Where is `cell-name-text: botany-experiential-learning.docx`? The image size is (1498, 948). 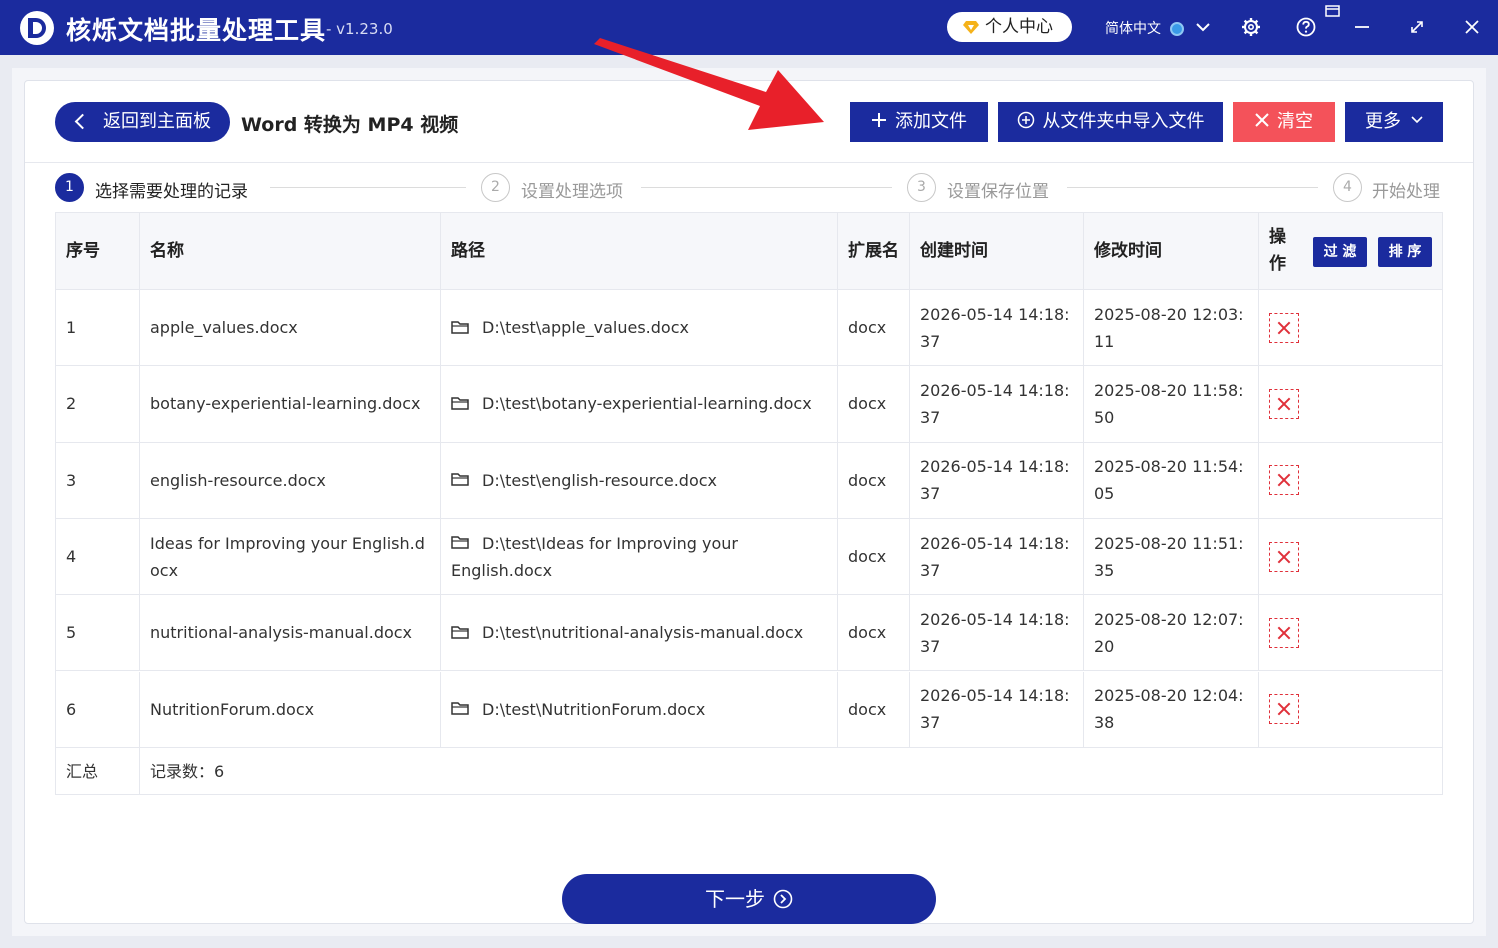 cell-name-text: botany-experiential-learning.docx is located at coordinates (285, 404).